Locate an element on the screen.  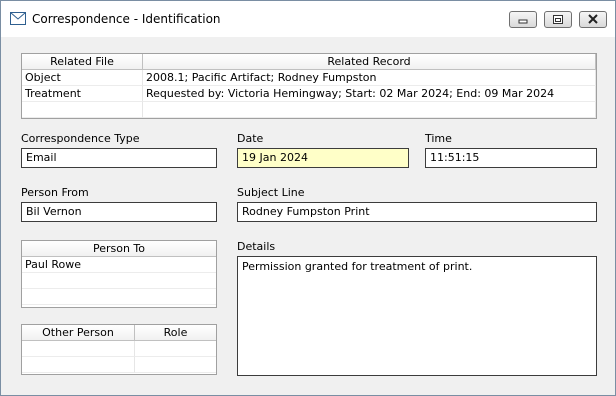
correspondence-type-field: Email is located at coordinates (119, 158).